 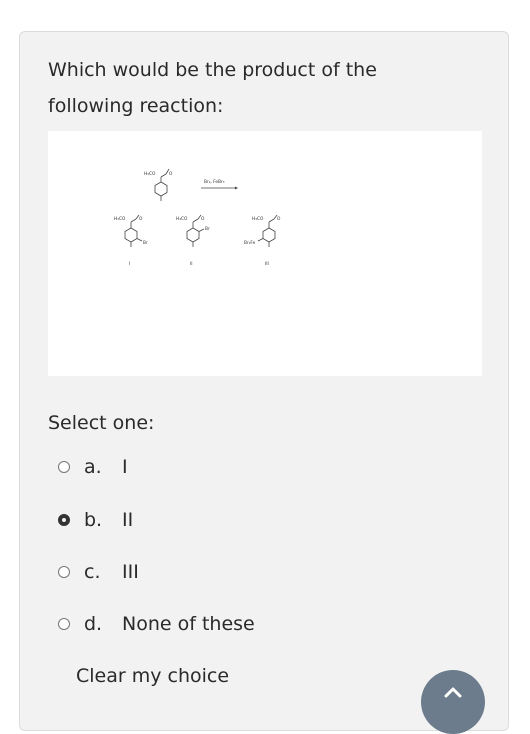 I want to click on option-letter: a., so click(x=93, y=467).